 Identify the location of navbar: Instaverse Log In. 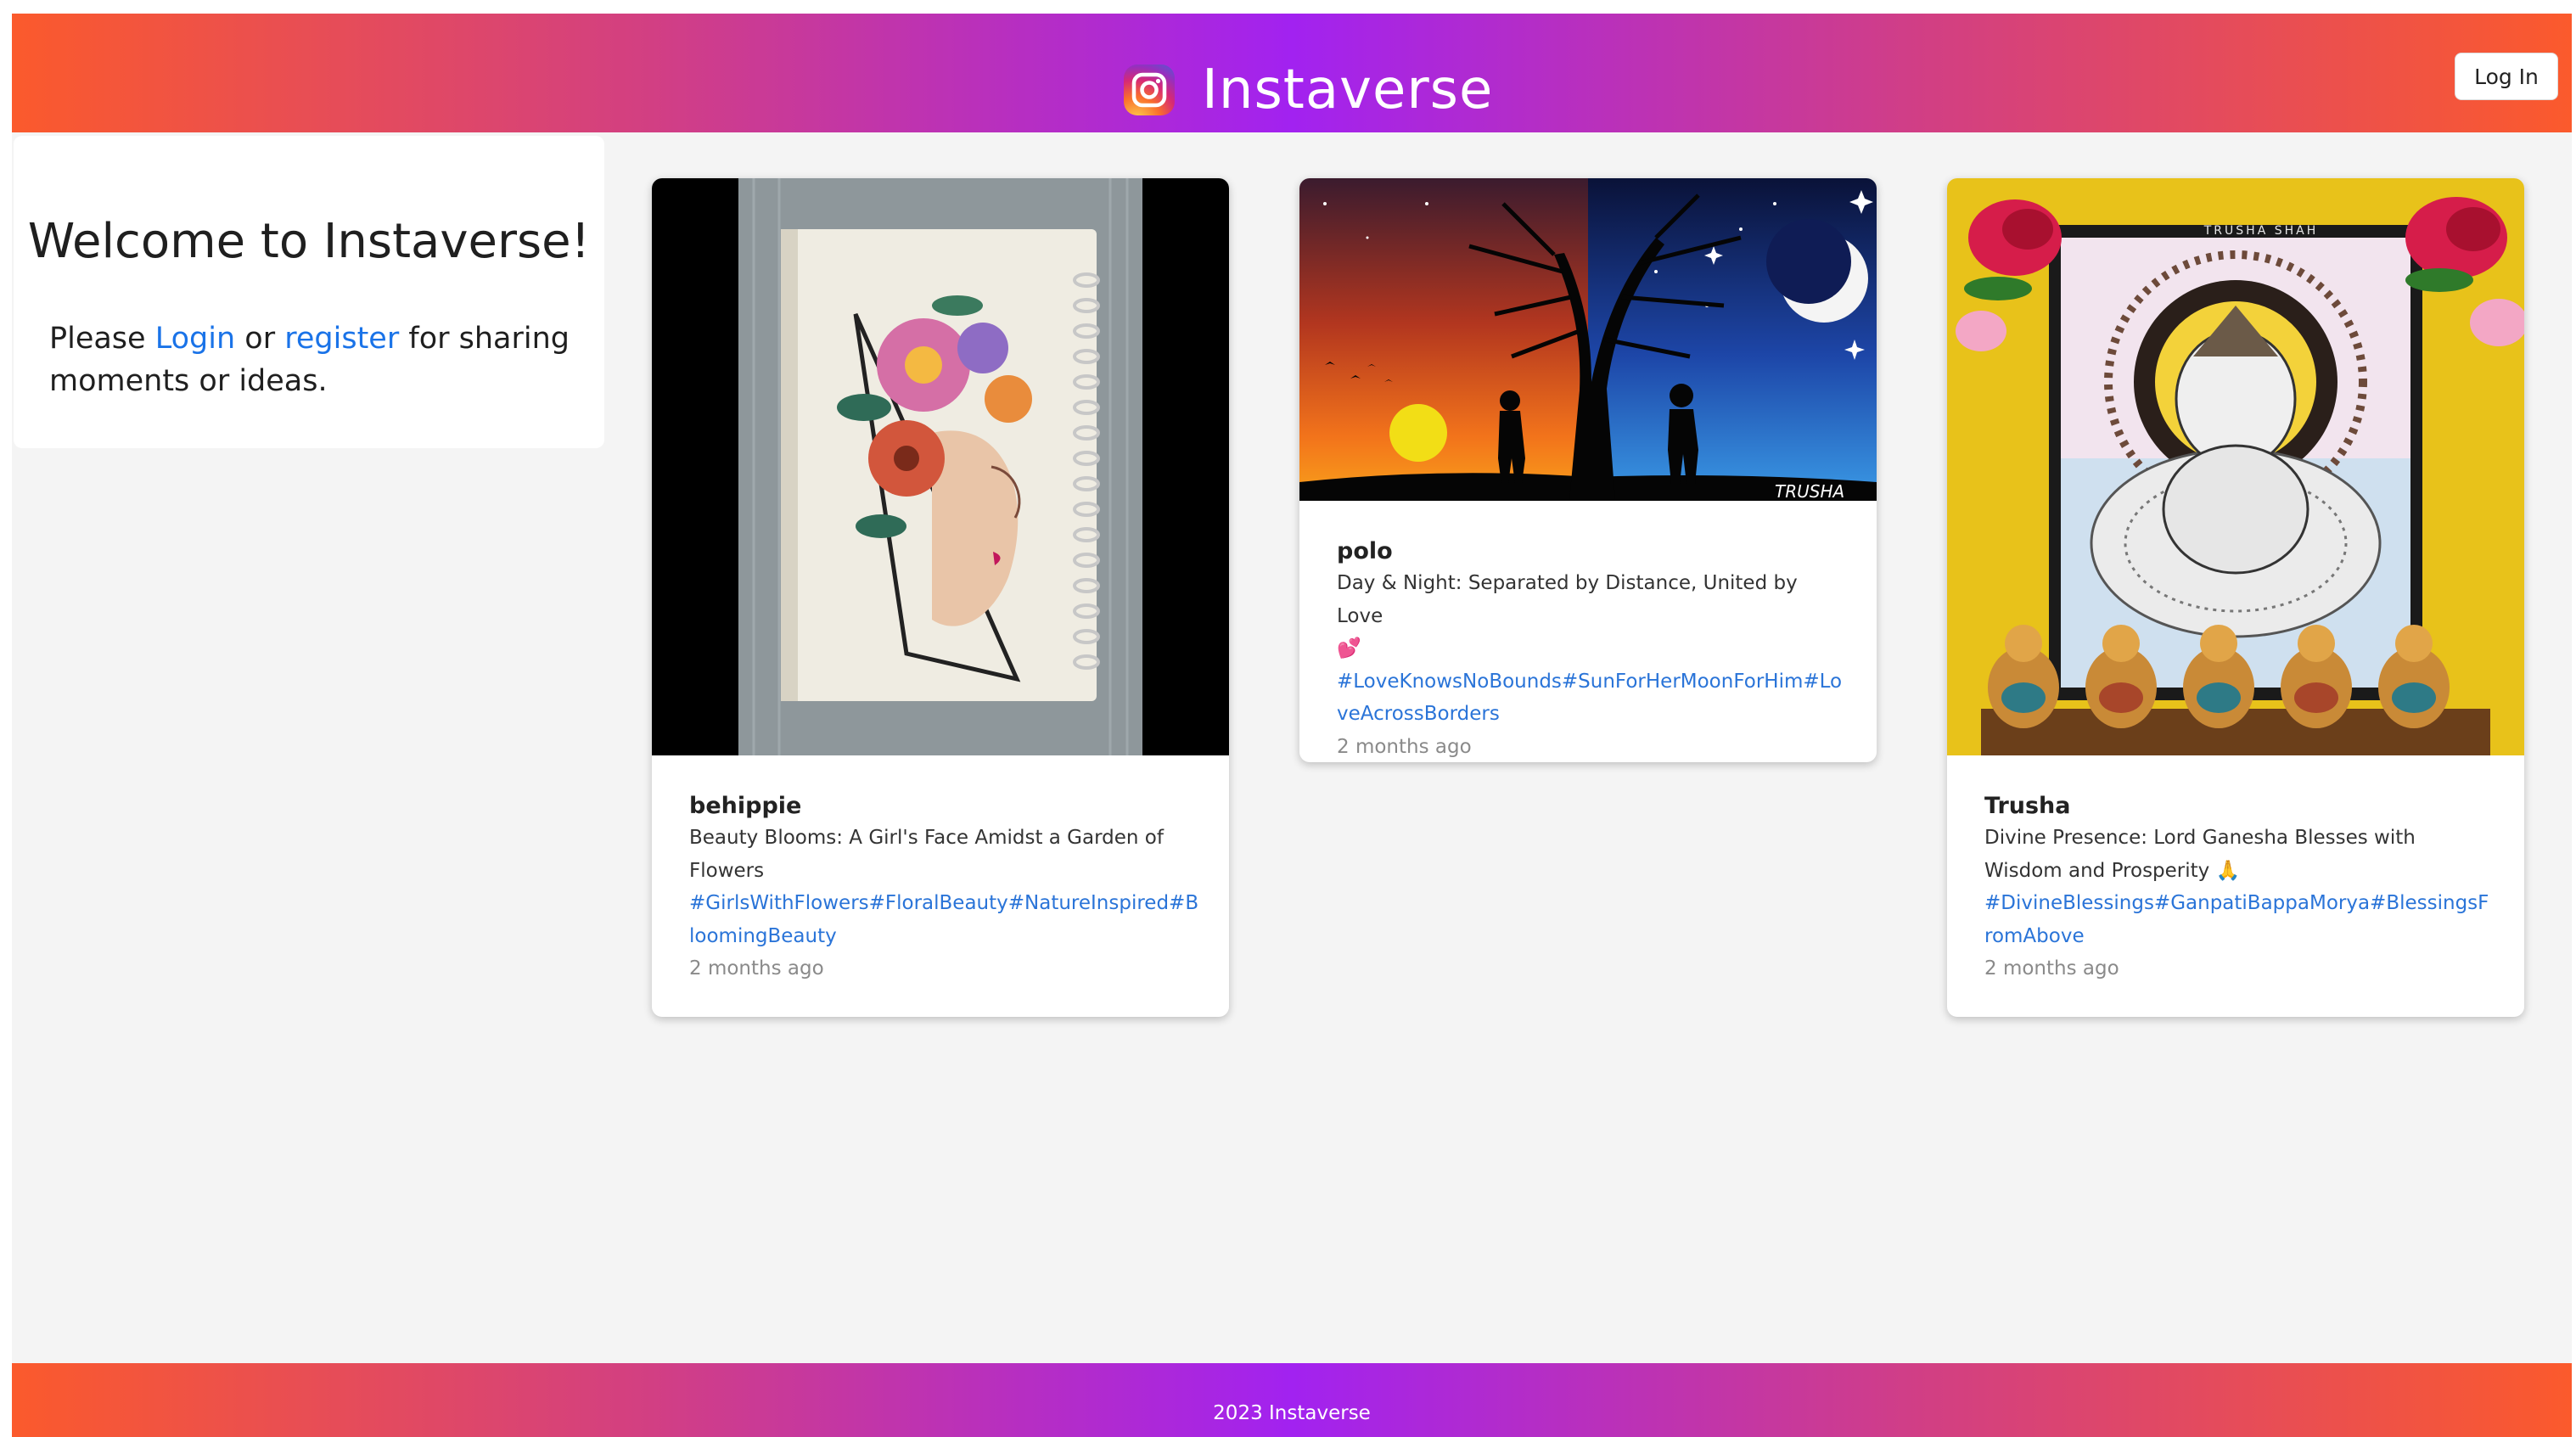
(1292, 73).